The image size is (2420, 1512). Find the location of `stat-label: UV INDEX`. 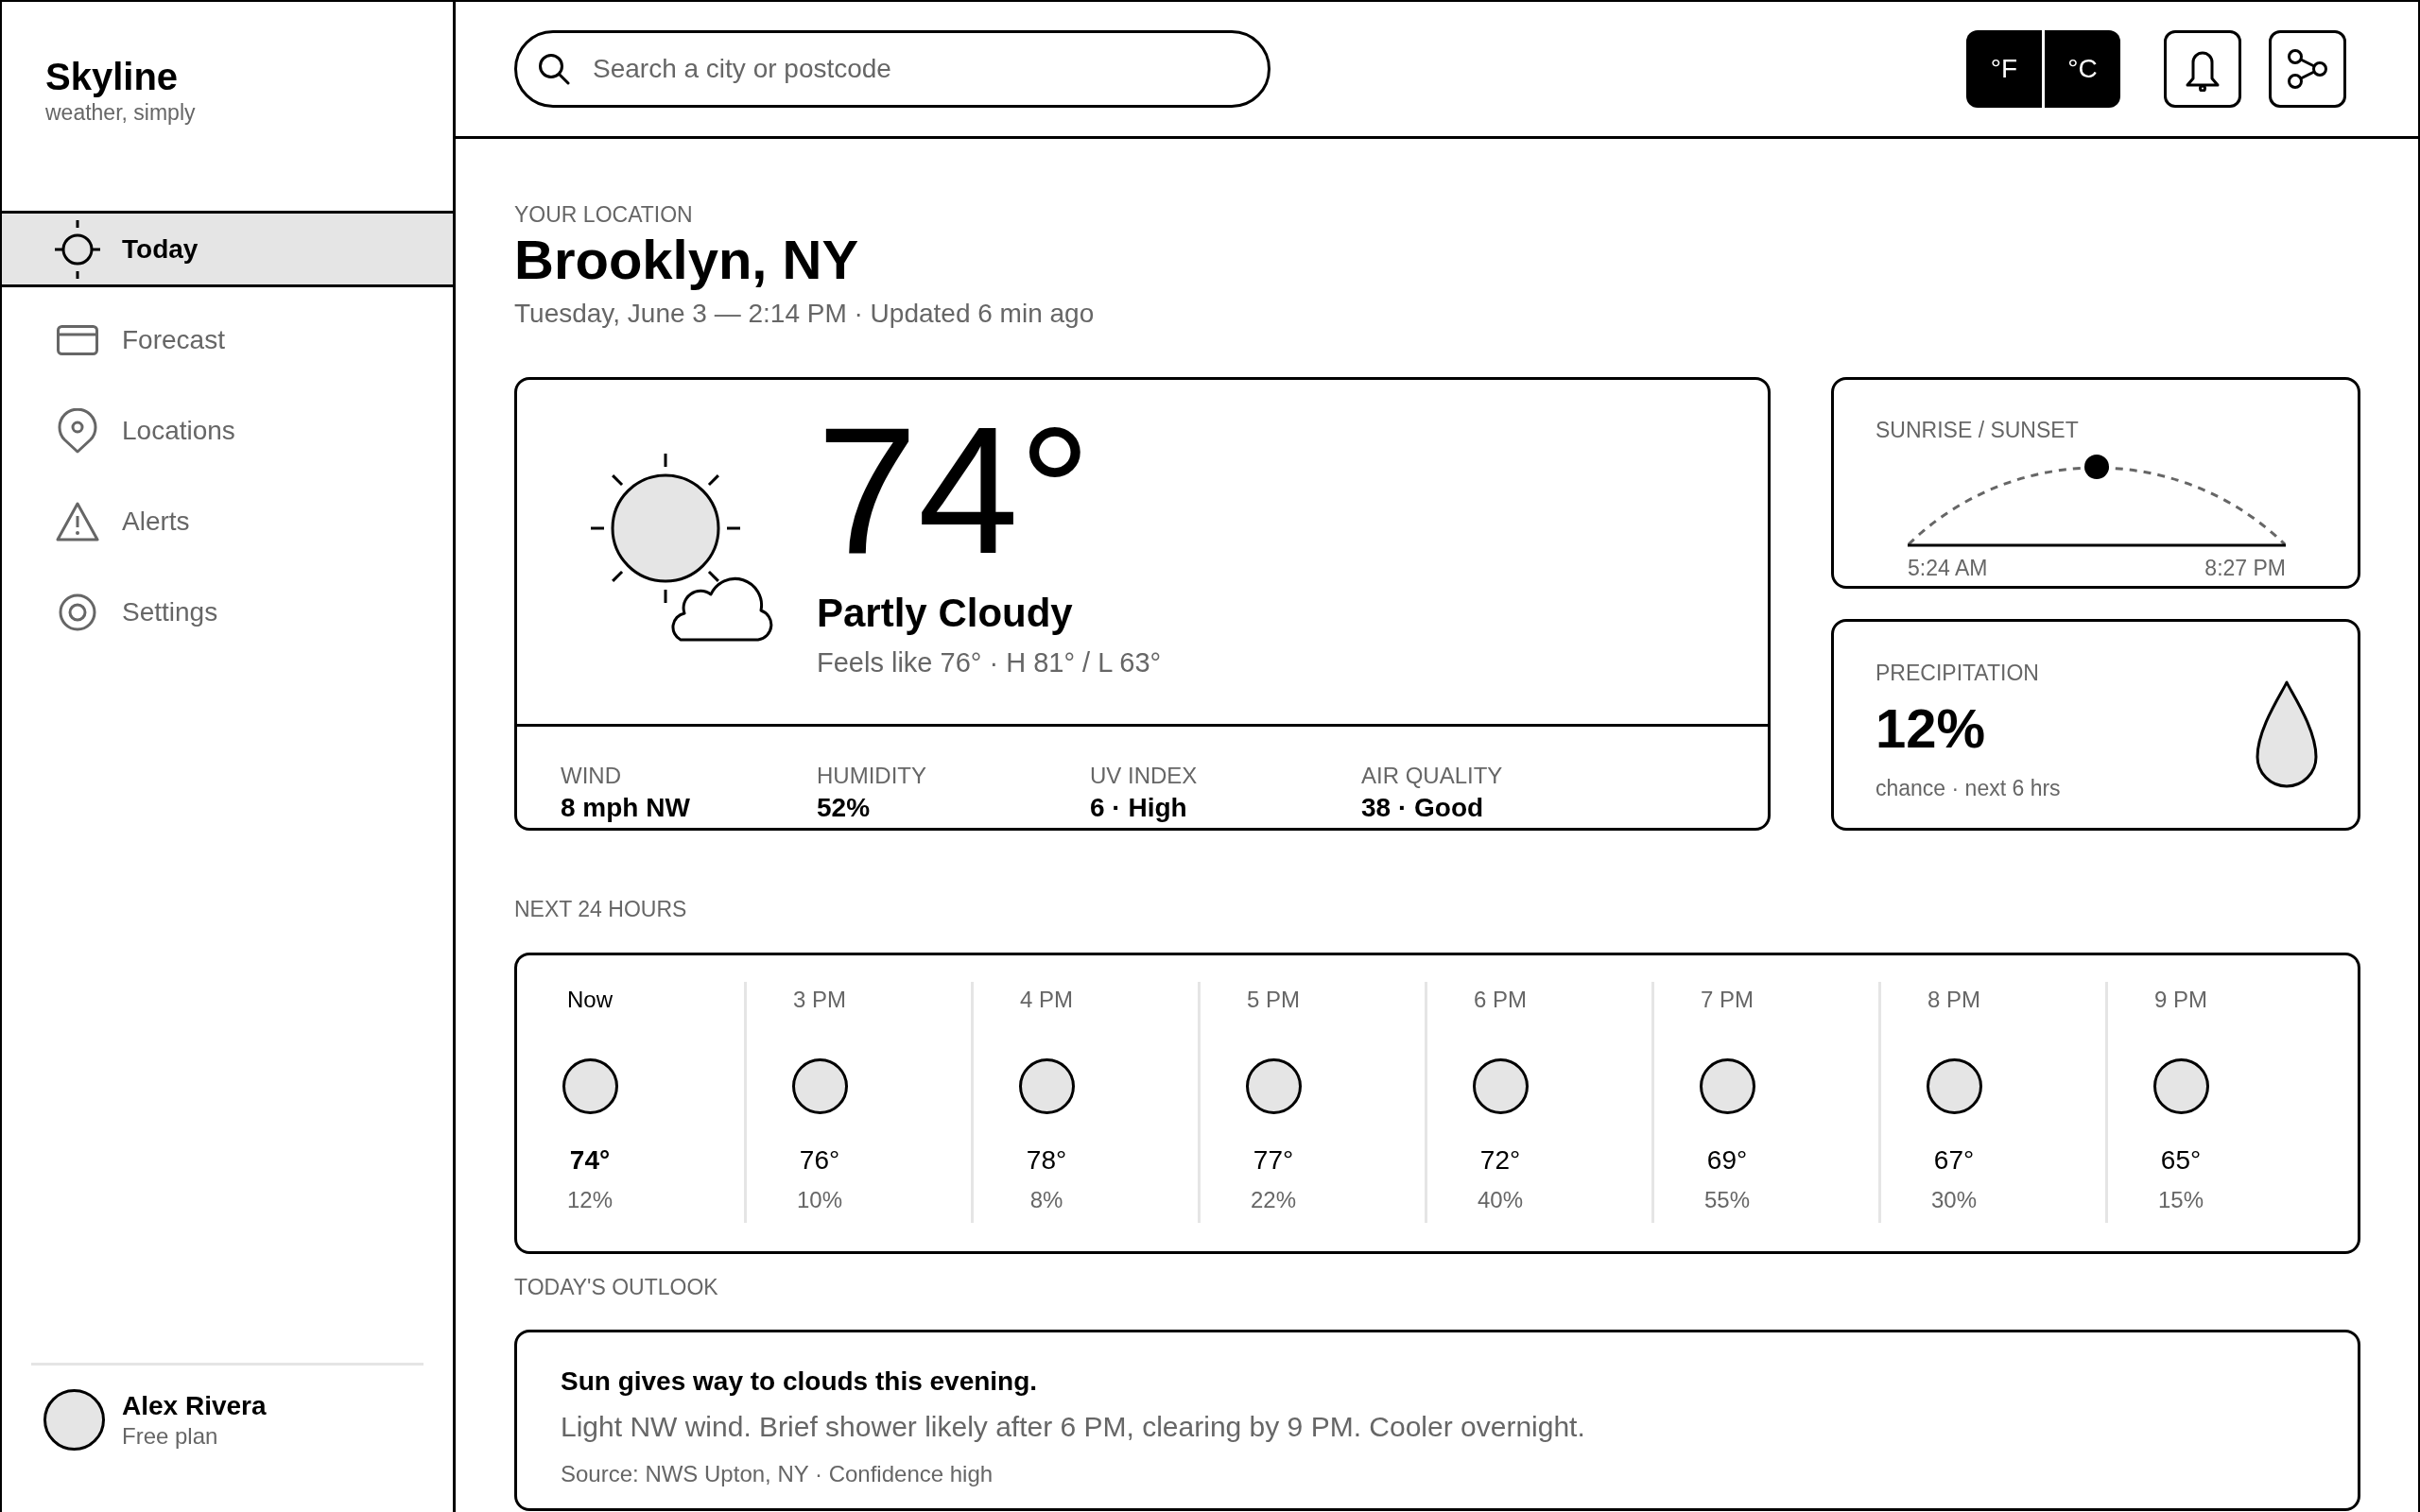

stat-label: UV INDEX is located at coordinates (1144, 775).